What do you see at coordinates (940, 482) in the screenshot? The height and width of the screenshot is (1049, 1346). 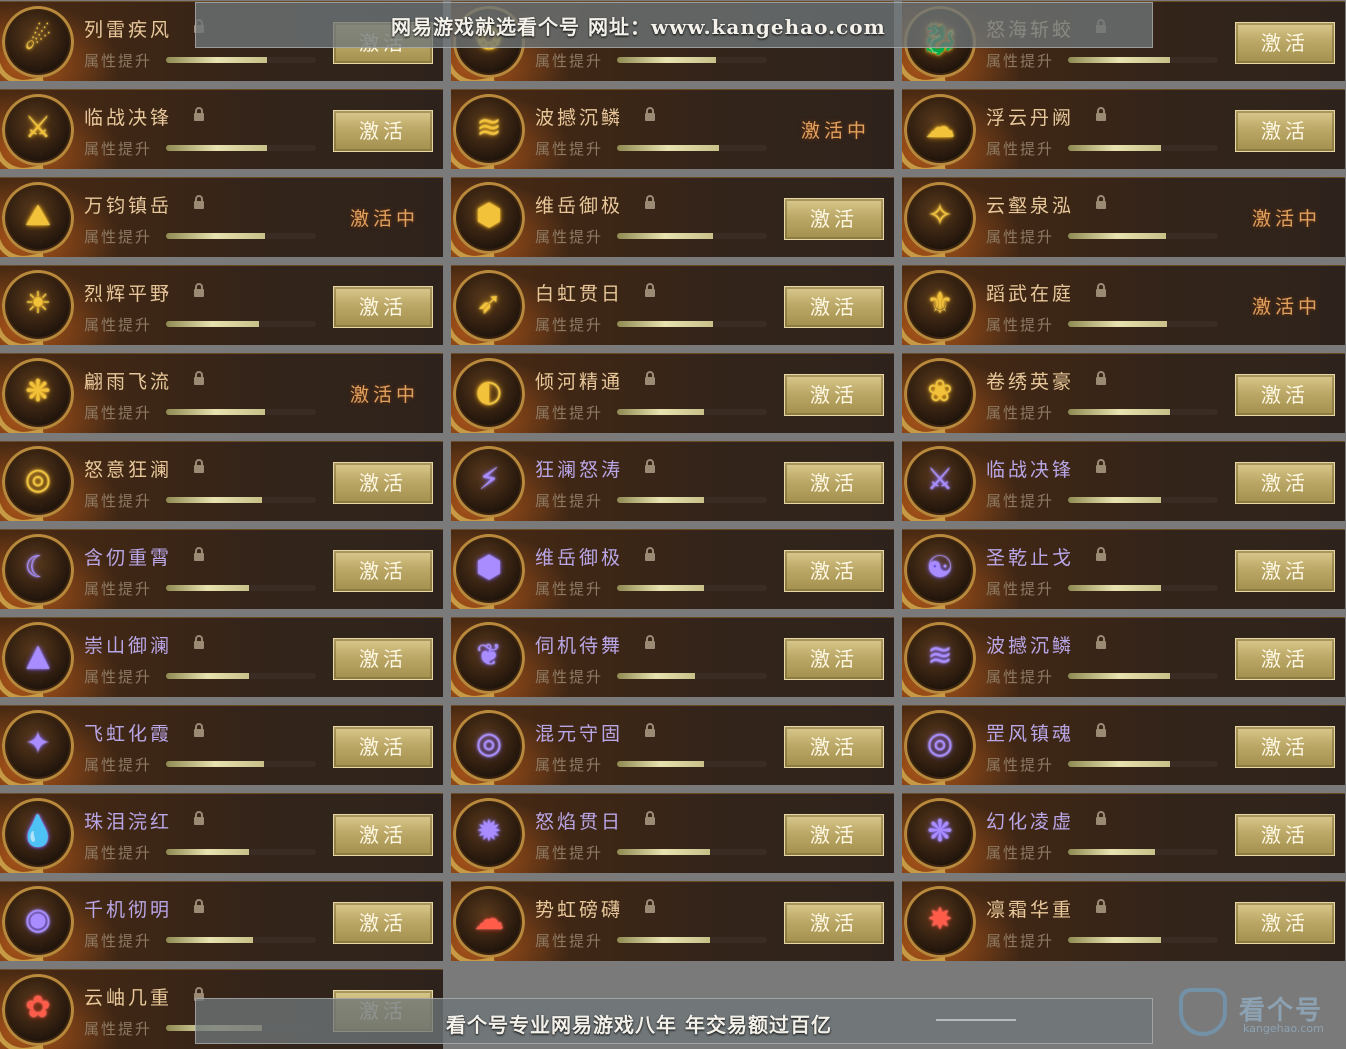 I see `talent-emblem-icon: ⚔` at bounding box center [940, 482].